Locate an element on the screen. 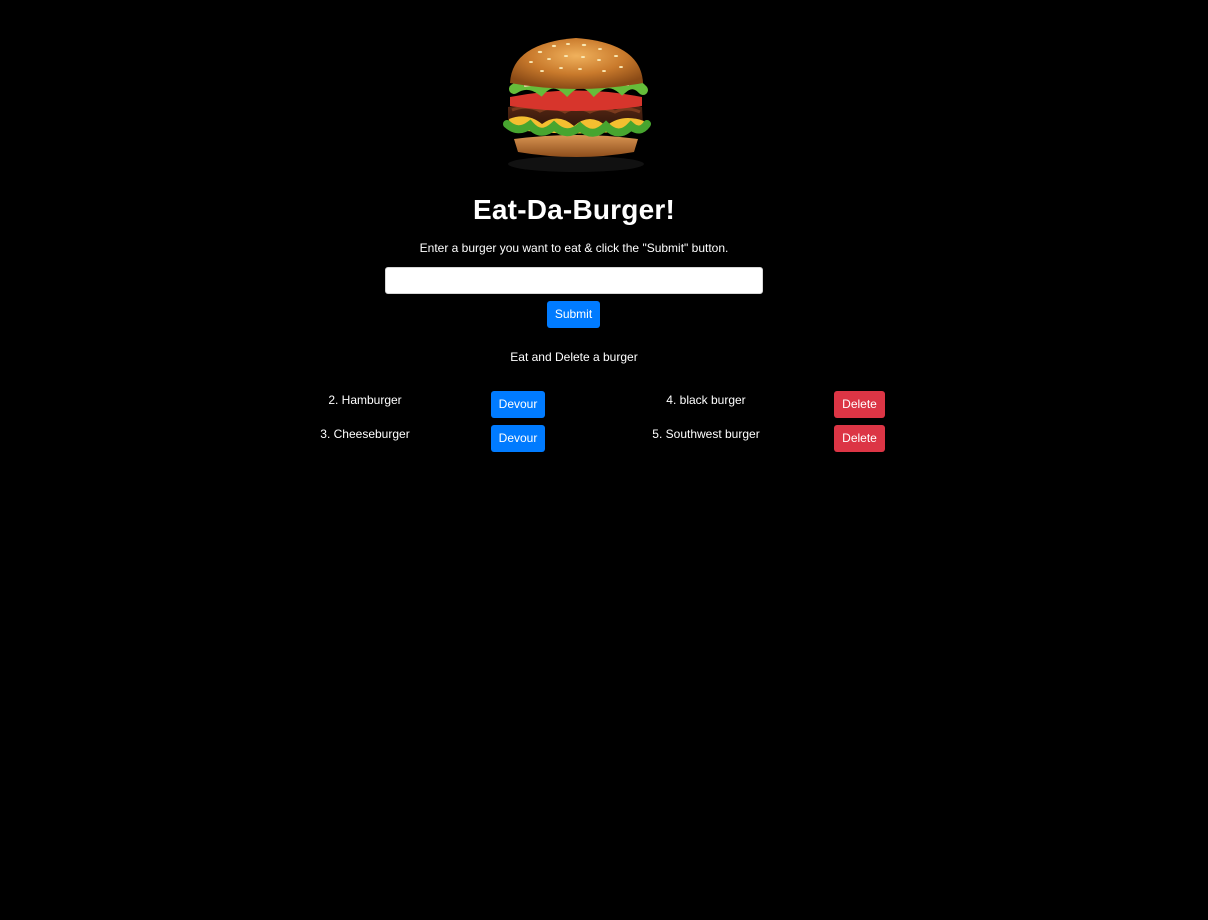  submit-button: Submit is located at coordinates (573, 314).